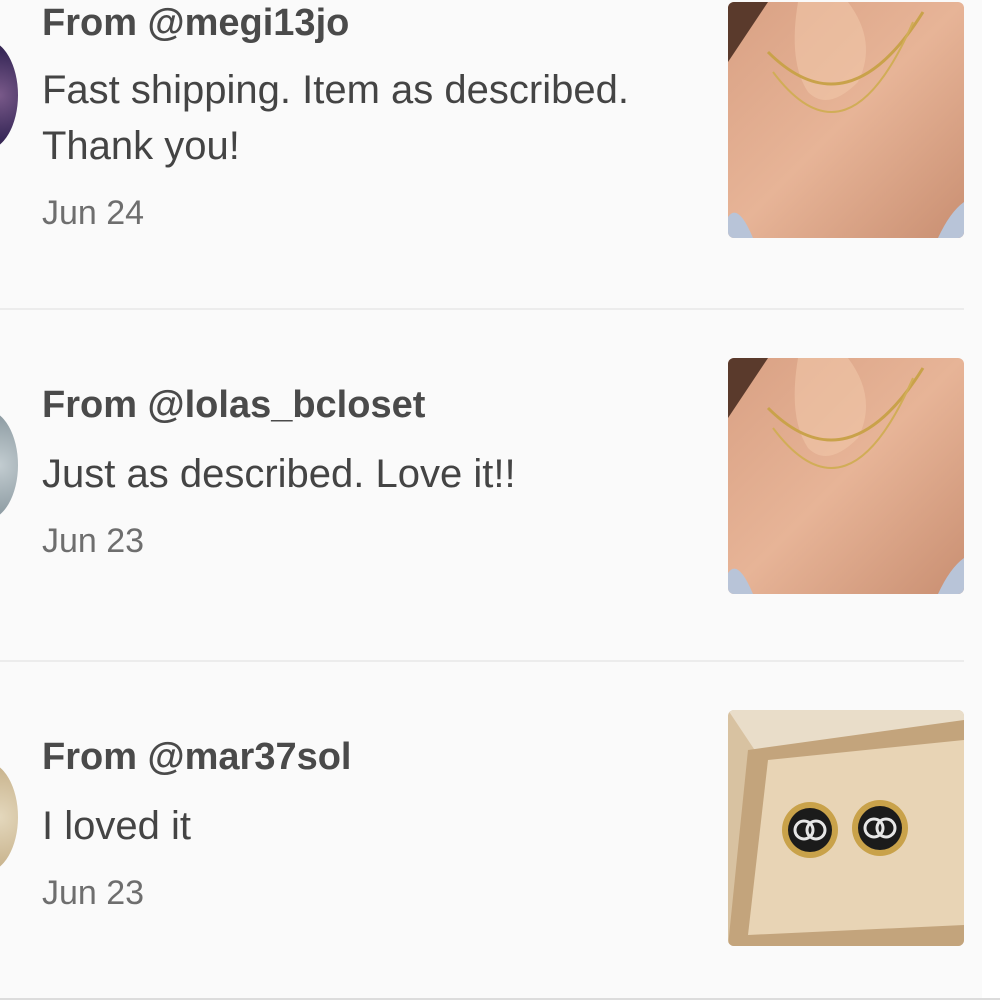 Image resolution: width=1000 pixels, height=1000 pixels. Describe the element at coordinates (233, 405) in the screenshot. I see `review-author: From @lolas_bcloset` at that location.